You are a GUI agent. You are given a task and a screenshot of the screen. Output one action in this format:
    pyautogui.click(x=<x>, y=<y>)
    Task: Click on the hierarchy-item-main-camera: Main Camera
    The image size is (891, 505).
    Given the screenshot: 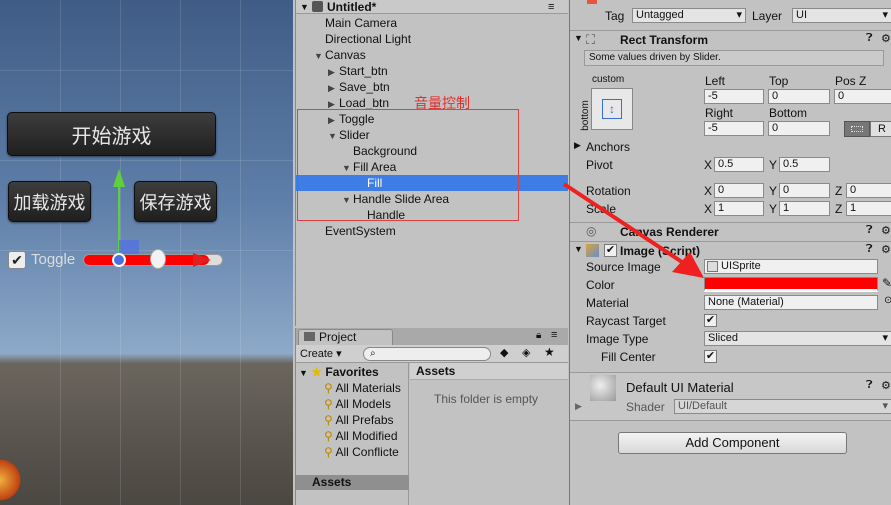 What is the action you would take?
    pyautogui.click(x=432, y=23)
    